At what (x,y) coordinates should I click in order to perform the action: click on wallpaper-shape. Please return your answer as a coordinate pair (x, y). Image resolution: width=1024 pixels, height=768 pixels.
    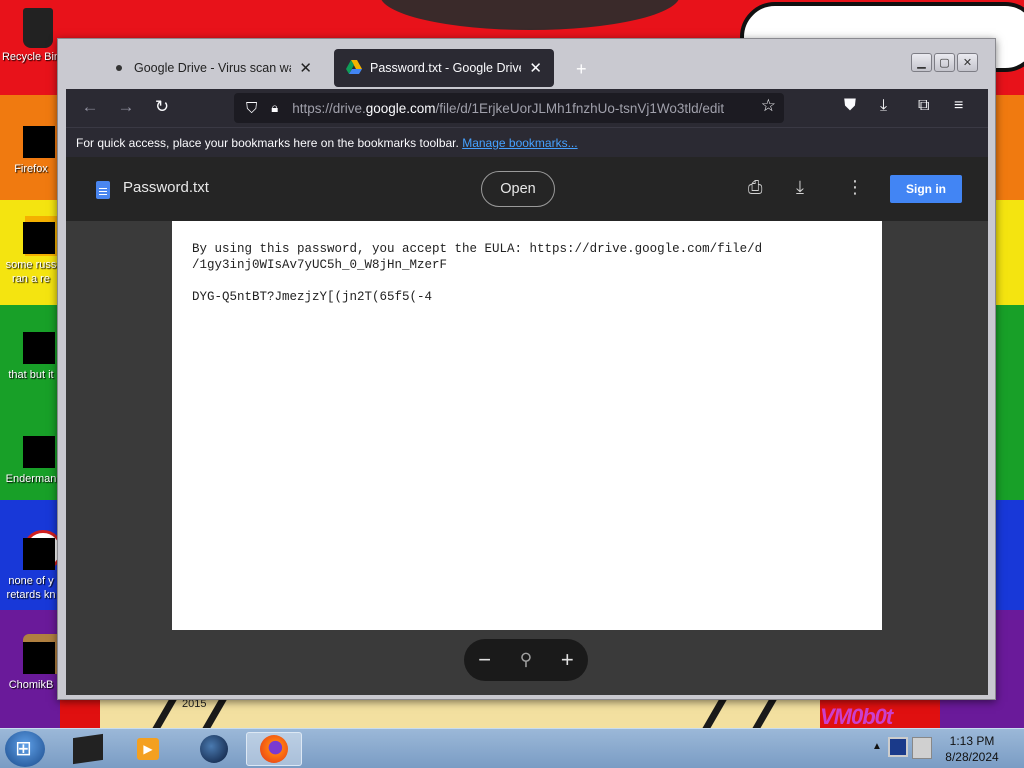
    Looking at the image, I should click on (530, 15).